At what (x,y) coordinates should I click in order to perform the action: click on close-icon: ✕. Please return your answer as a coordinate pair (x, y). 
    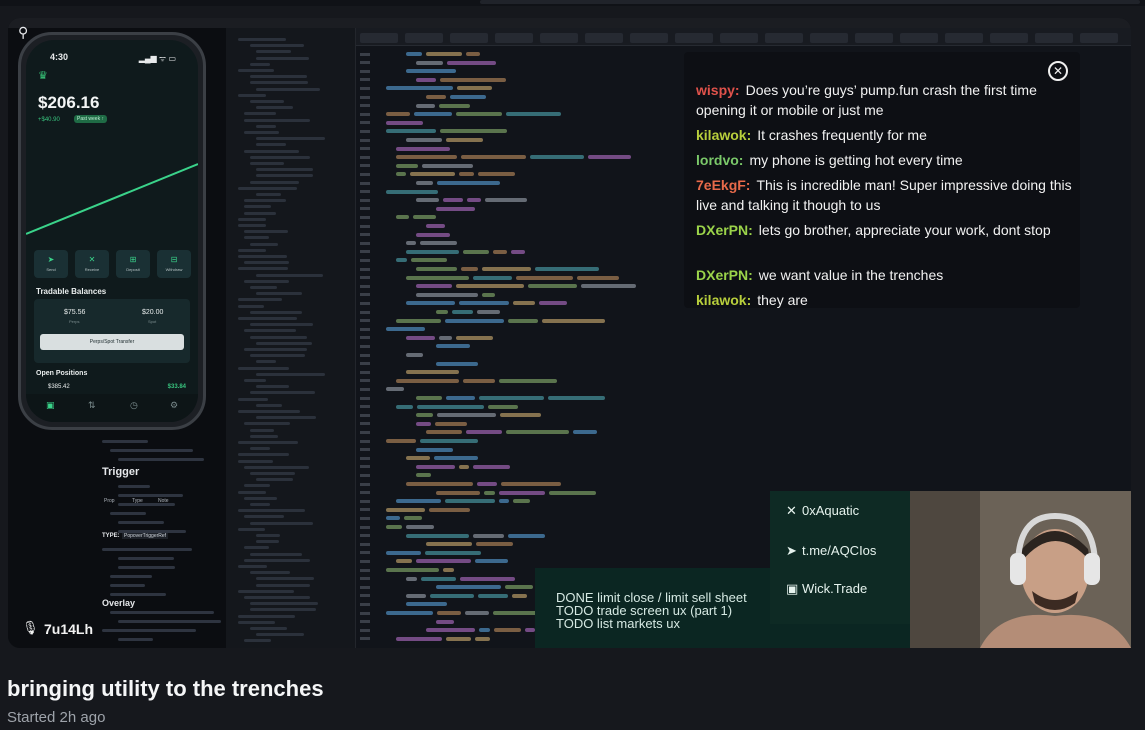
    Looking at the image, I should click on (1058, 71).